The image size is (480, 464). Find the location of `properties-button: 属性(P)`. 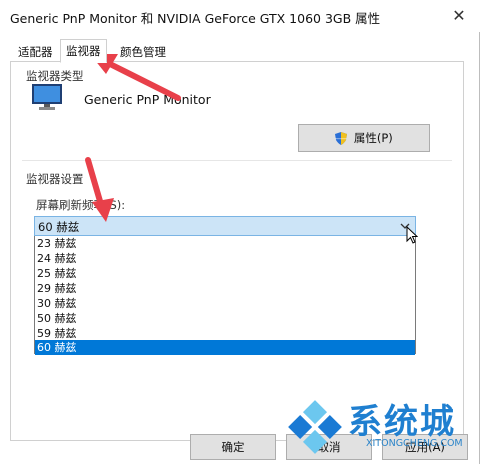

properties-button: 属性(P) is located at coordinates (364, 138).